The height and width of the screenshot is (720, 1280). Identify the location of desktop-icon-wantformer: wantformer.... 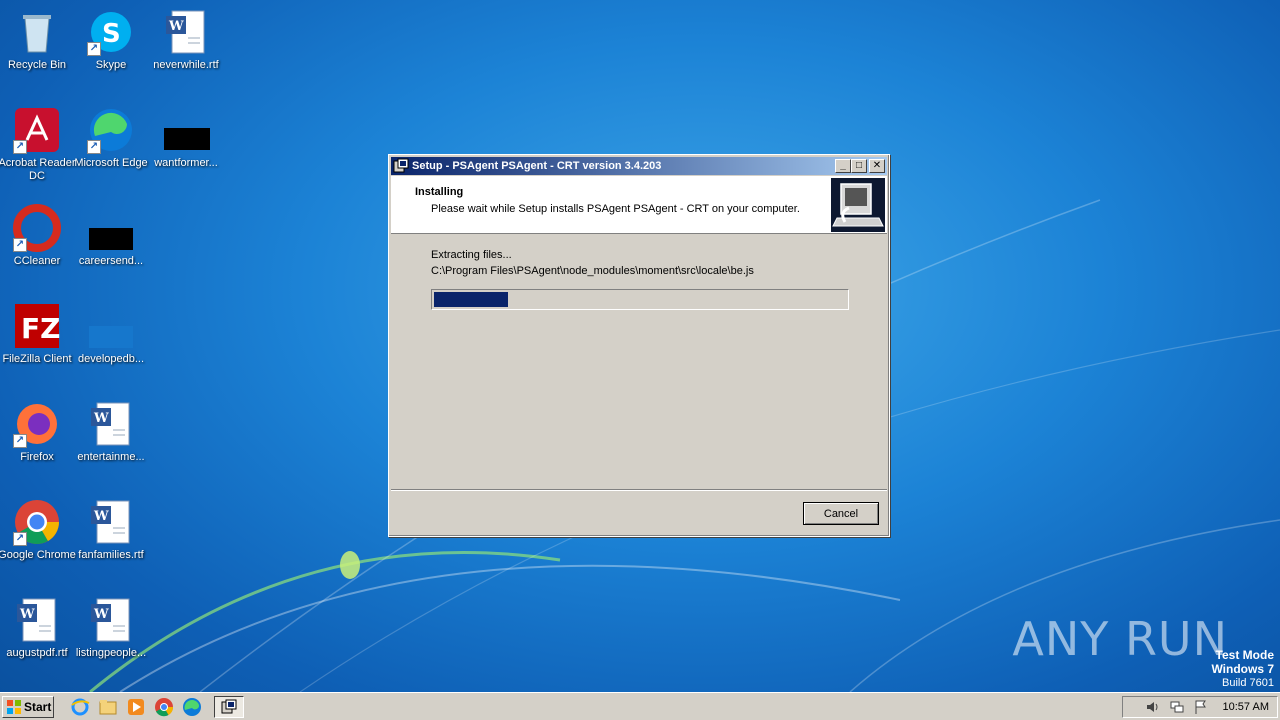
(186, 147).